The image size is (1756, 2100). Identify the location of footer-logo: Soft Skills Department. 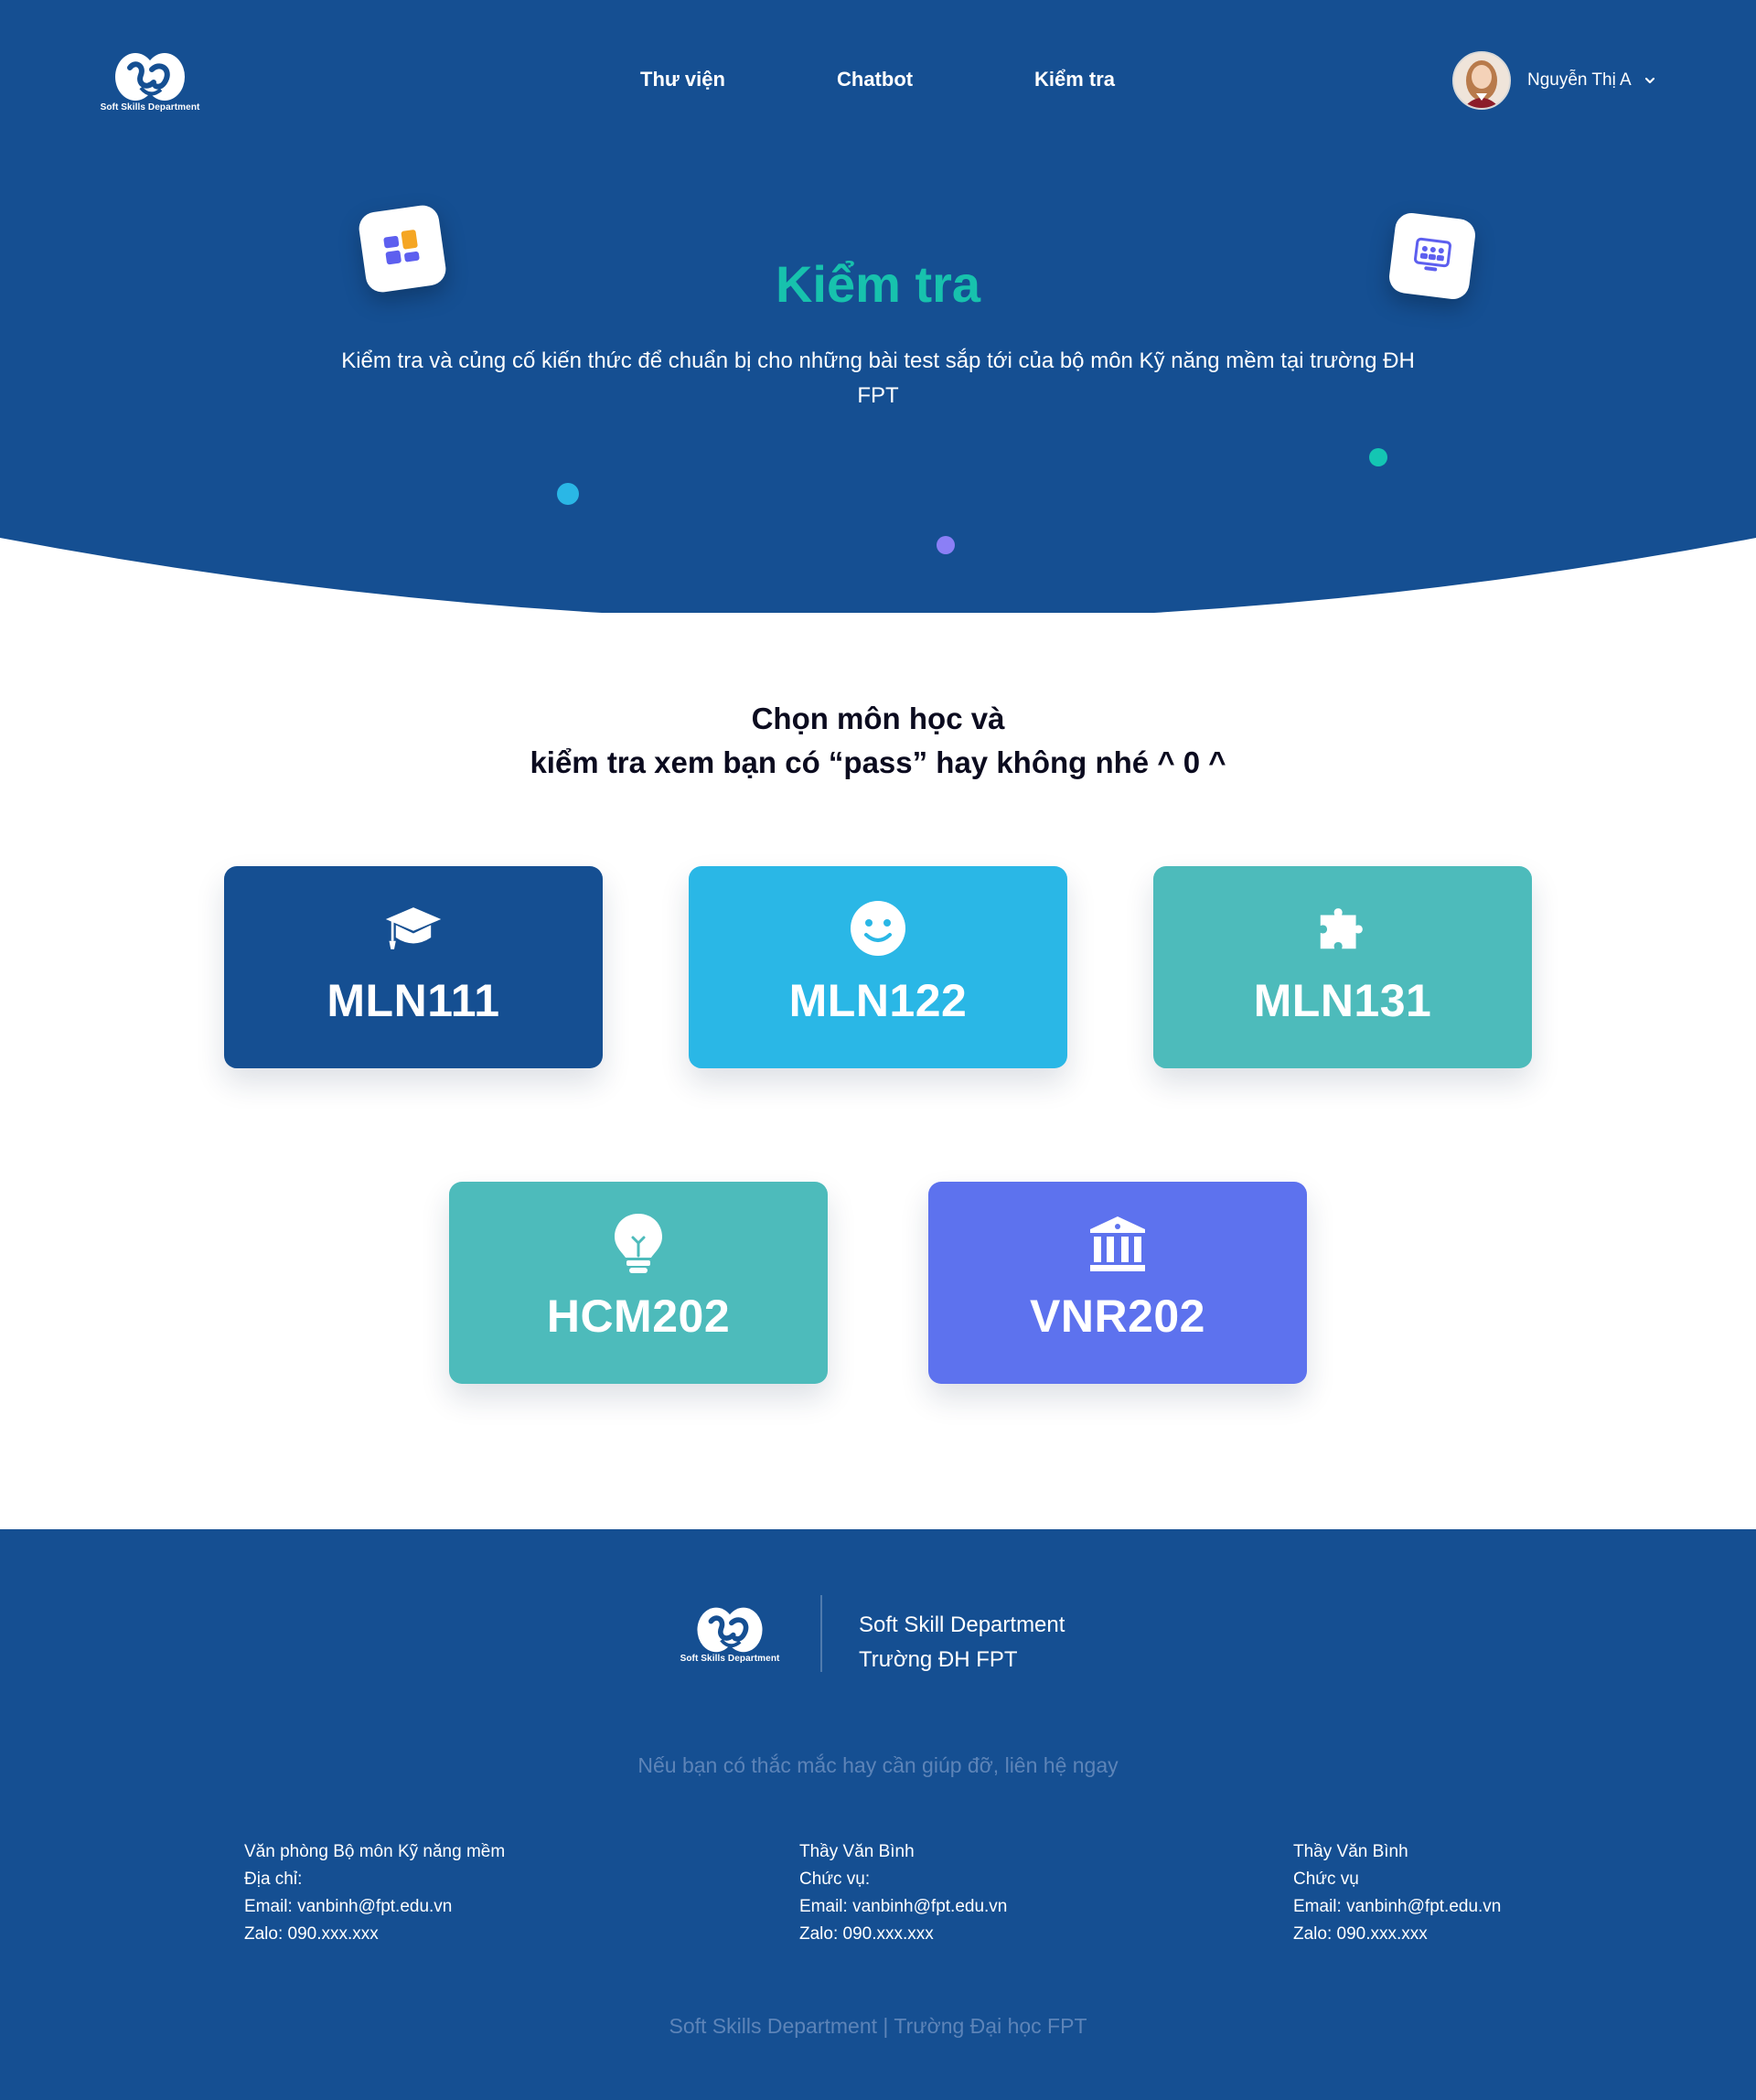
(730, 1633).